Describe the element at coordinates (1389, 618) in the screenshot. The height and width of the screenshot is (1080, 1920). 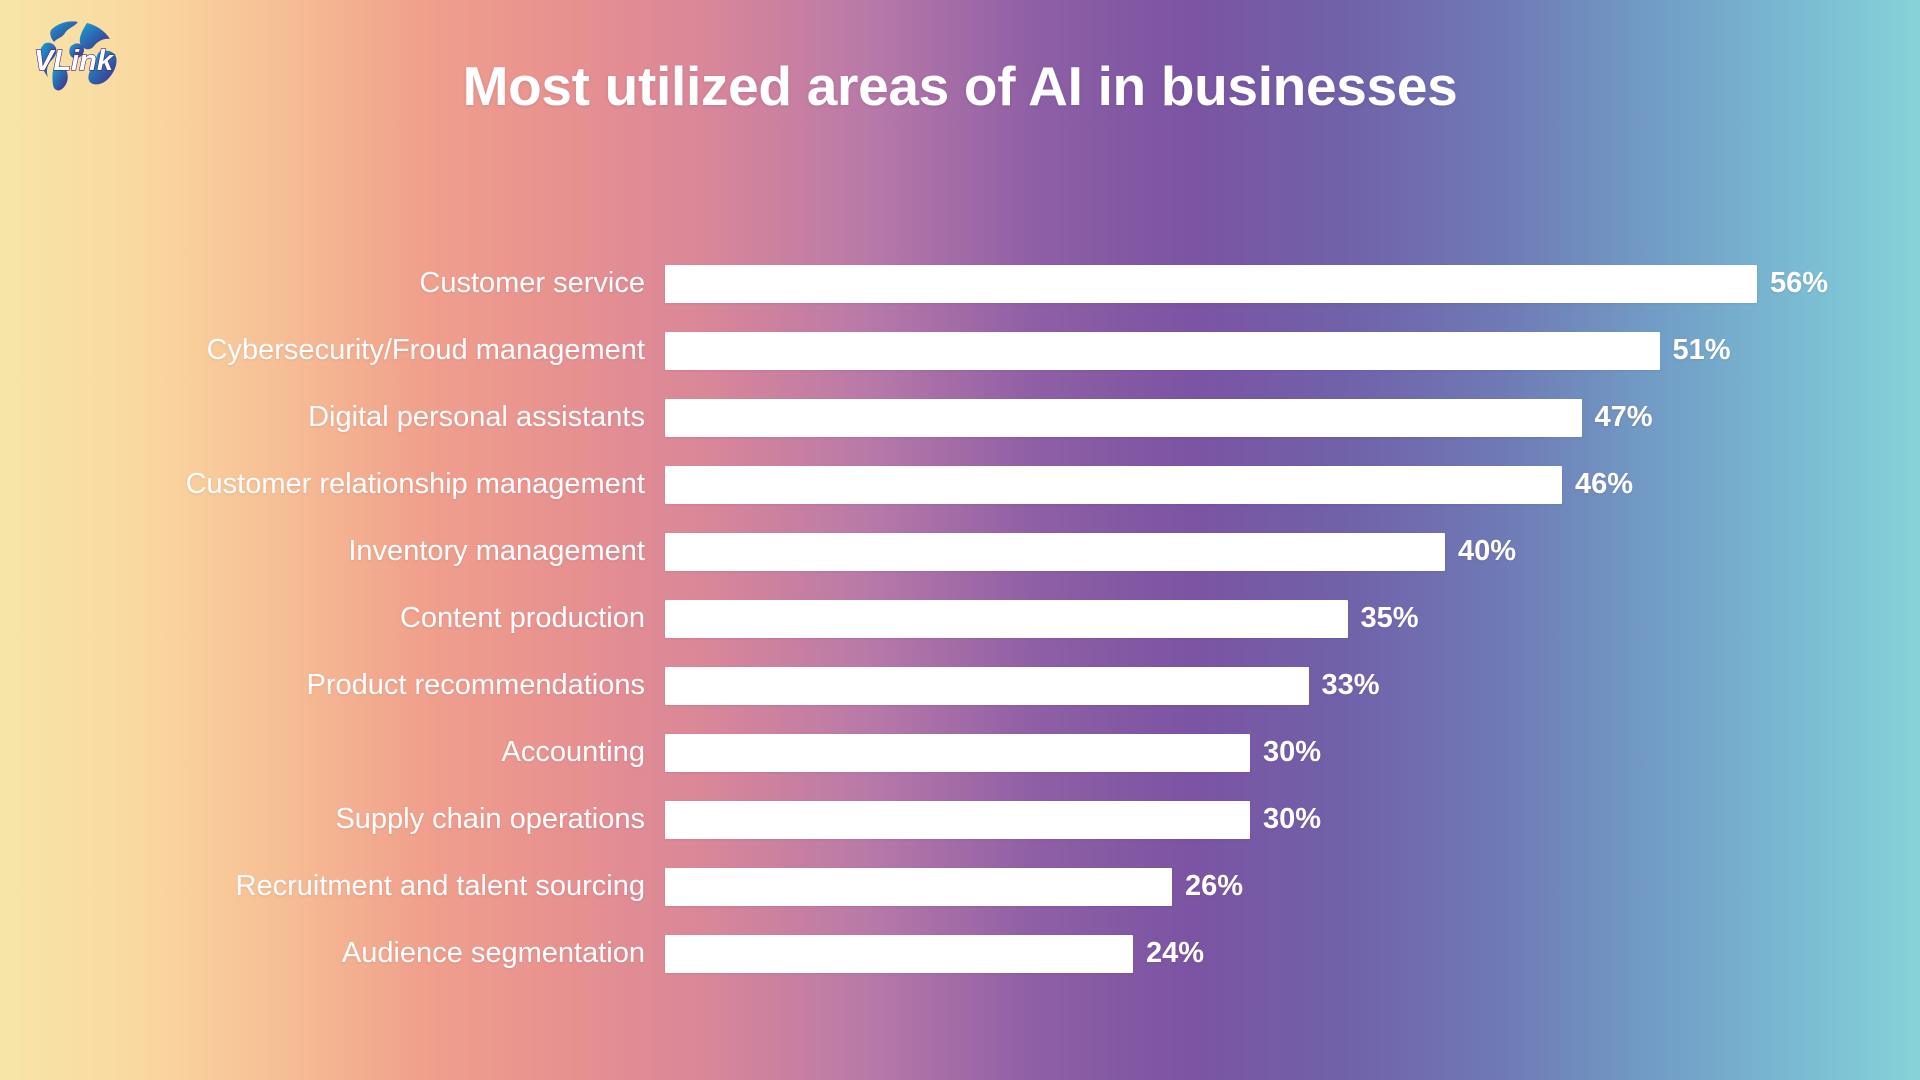
I see `value-label: 35%` at that location.